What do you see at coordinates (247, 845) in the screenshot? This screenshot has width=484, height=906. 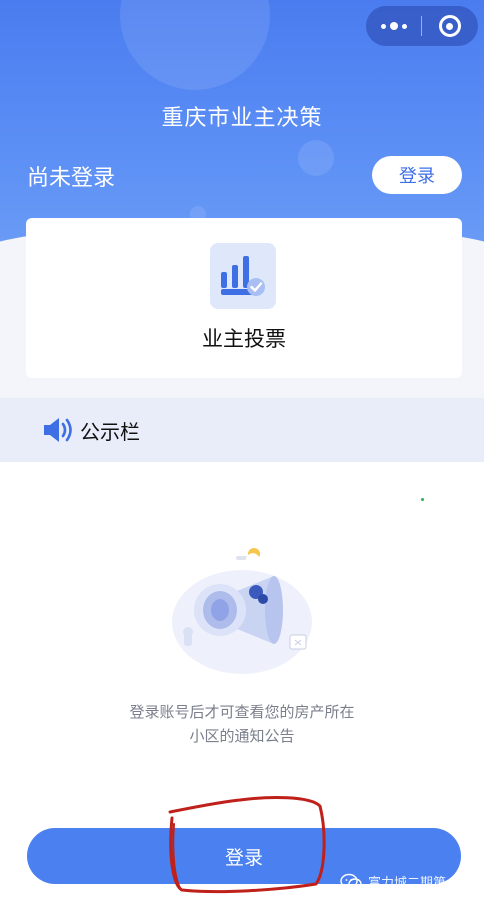 I see `red-circle-annotation` at bounding box center [247, 845].